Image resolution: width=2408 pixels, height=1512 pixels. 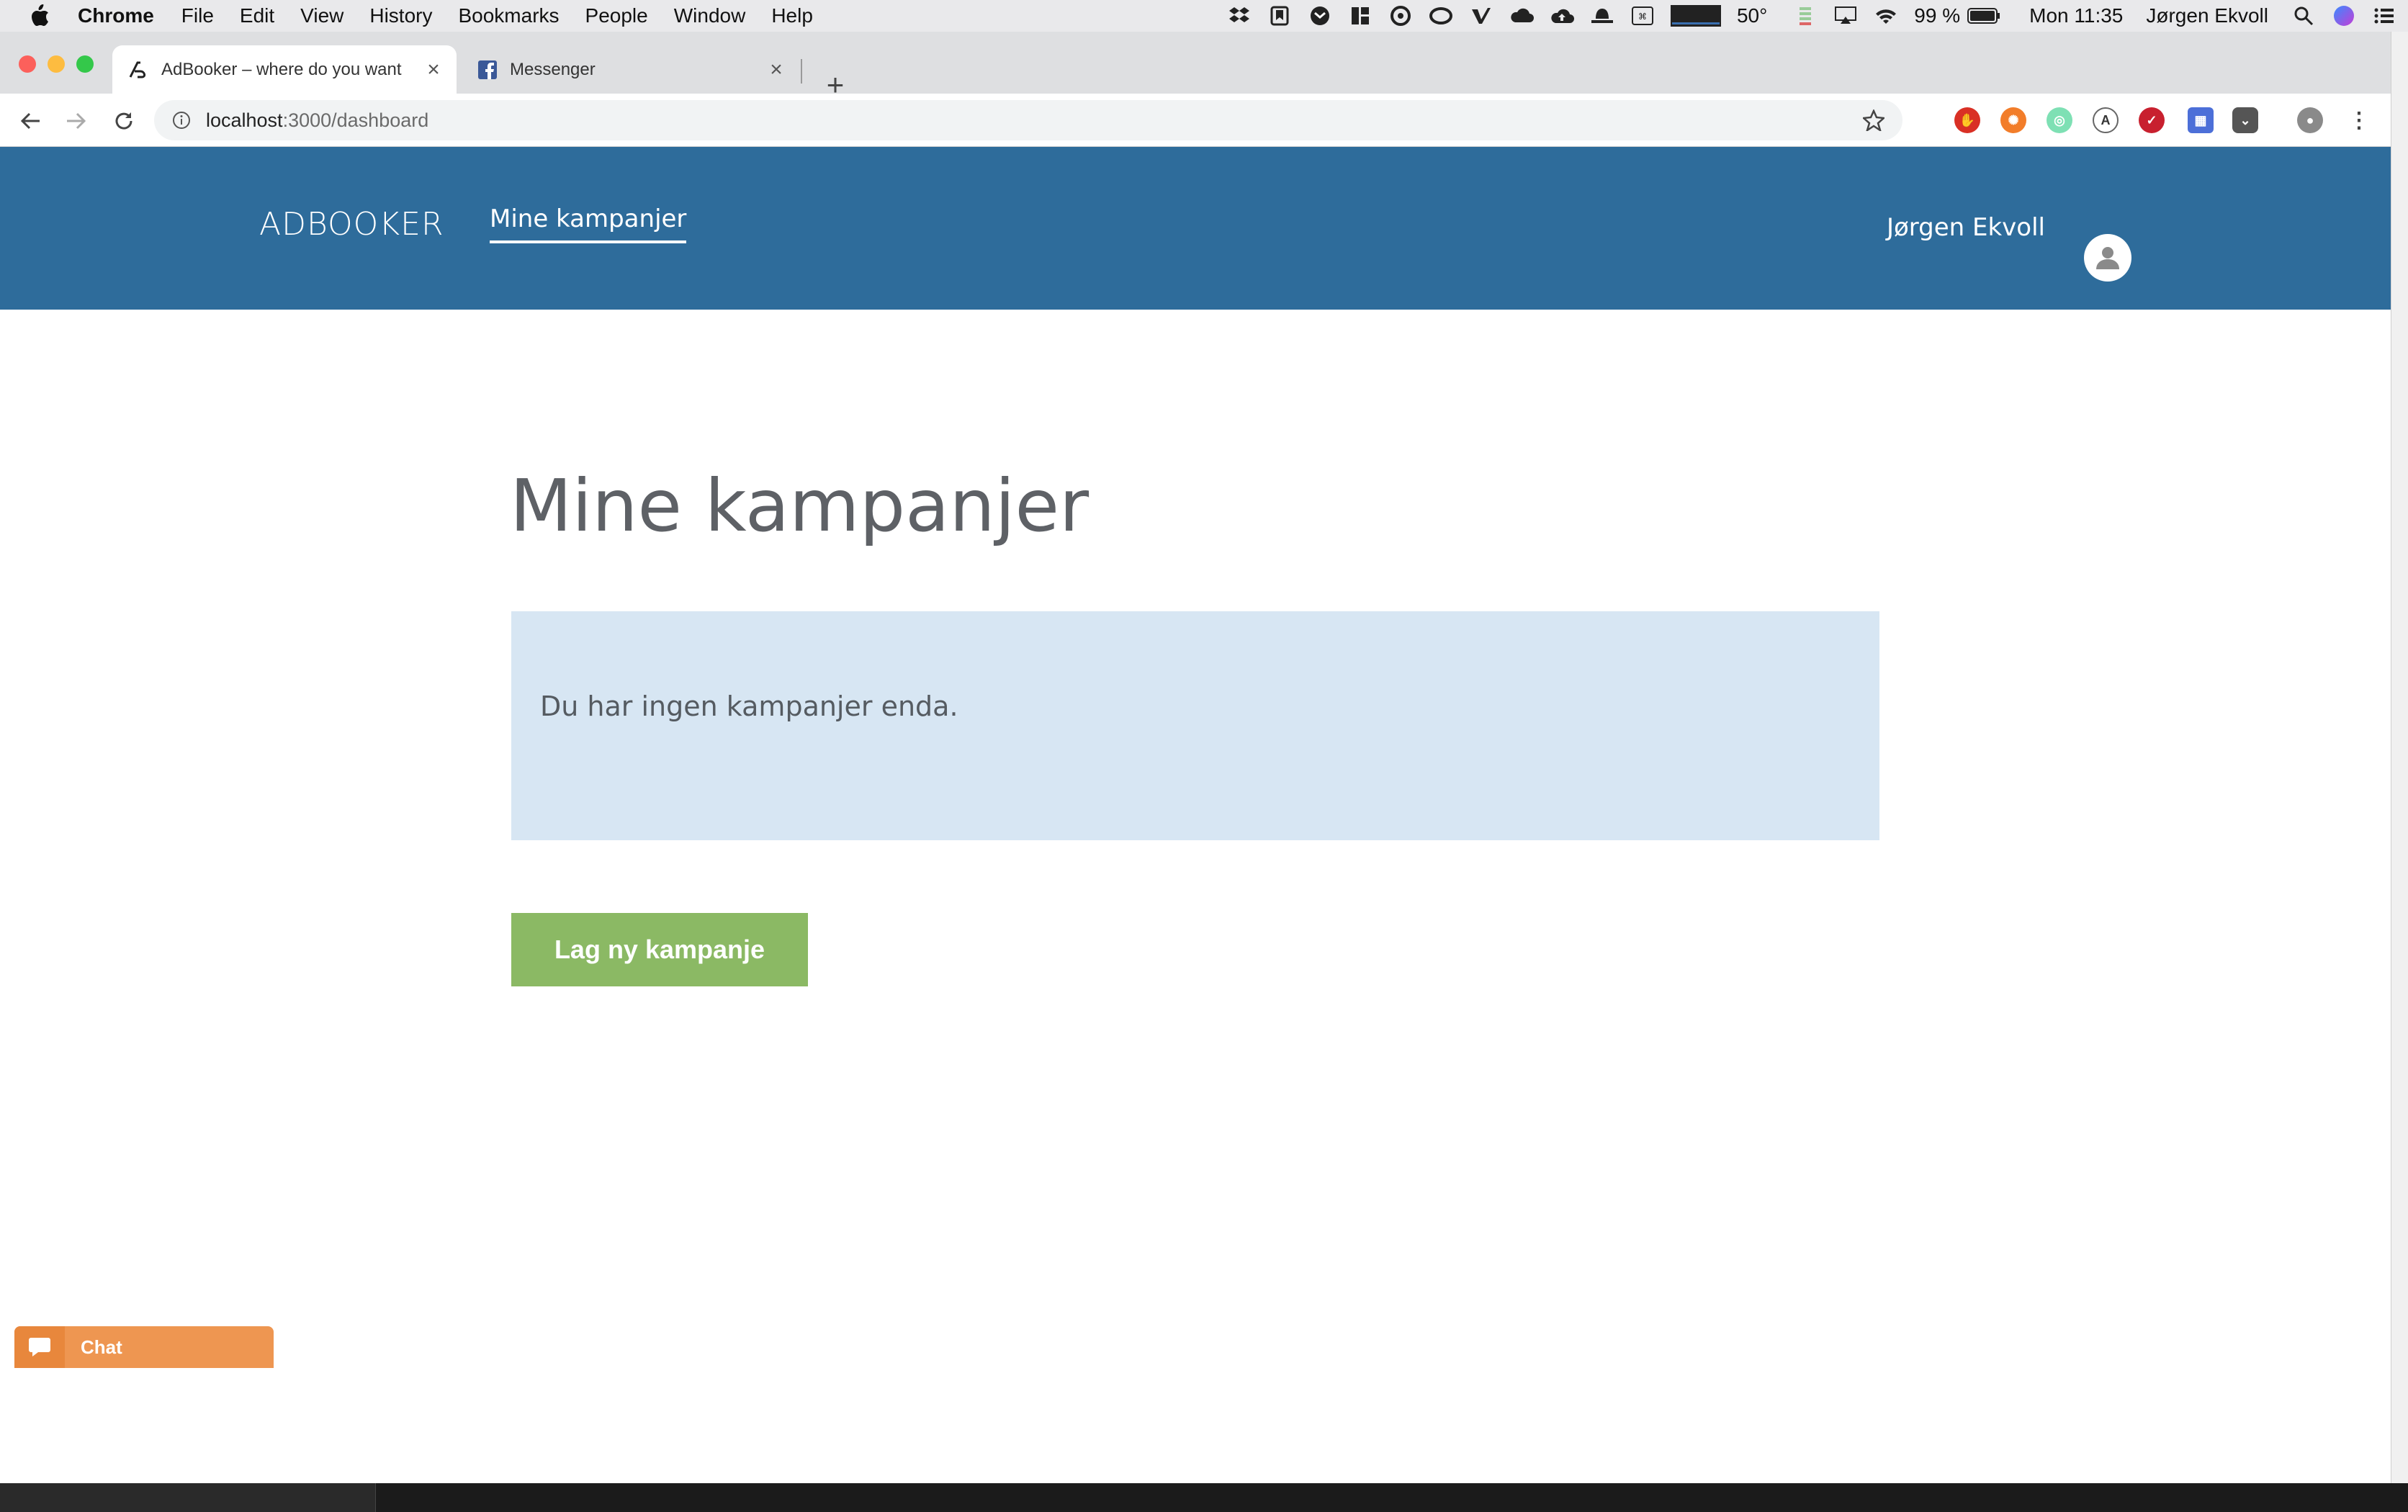 I want to click on back-button, so click(x=30, y=121).